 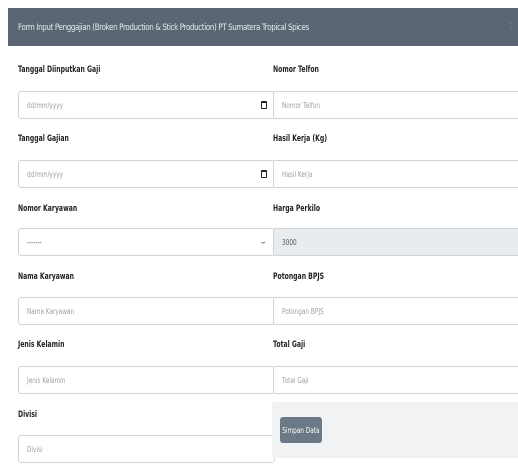 I want to click on potongan-bpjs-input: Potongan BPJS, so click(x=395, y=311).